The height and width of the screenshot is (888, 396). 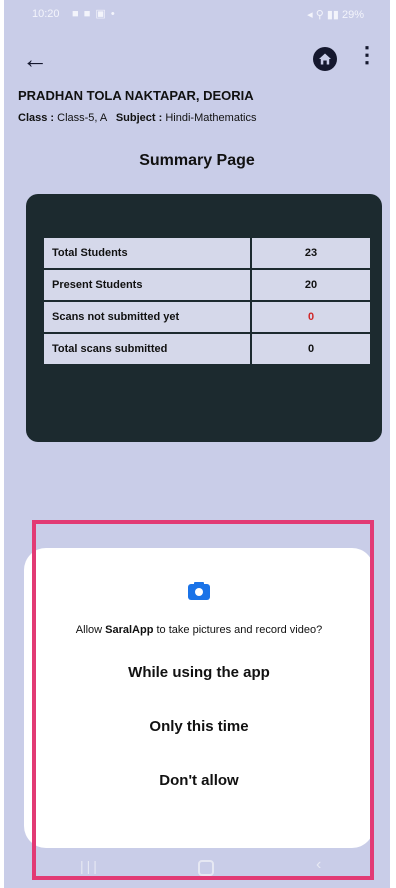 What do you see at coordinates (35, 59) in the screenshot?
I see `back-arrow-icon: ←` at bounding box center [35, 59].